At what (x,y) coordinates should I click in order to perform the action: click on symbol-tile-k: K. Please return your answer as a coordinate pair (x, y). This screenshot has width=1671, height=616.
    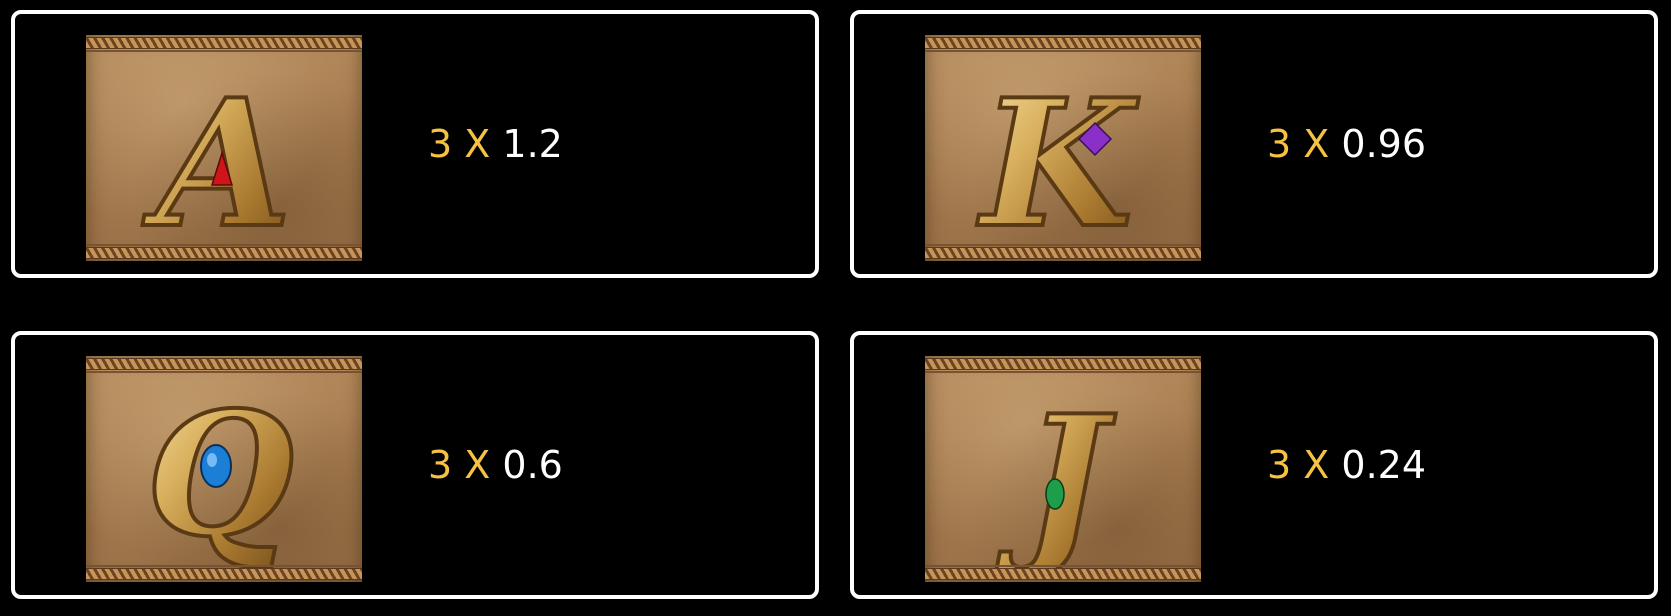
    Looking at the image, I should click on (1063, 148).